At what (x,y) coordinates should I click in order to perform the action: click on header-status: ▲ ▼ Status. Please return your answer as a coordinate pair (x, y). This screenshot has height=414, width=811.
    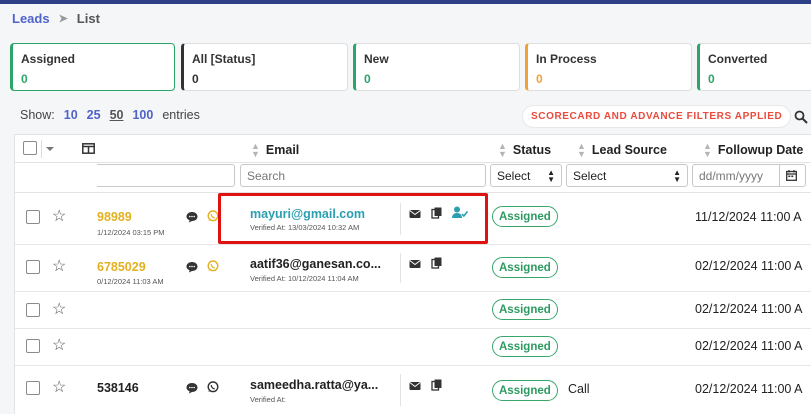
    Looking at the image, I should click on (525, 150).